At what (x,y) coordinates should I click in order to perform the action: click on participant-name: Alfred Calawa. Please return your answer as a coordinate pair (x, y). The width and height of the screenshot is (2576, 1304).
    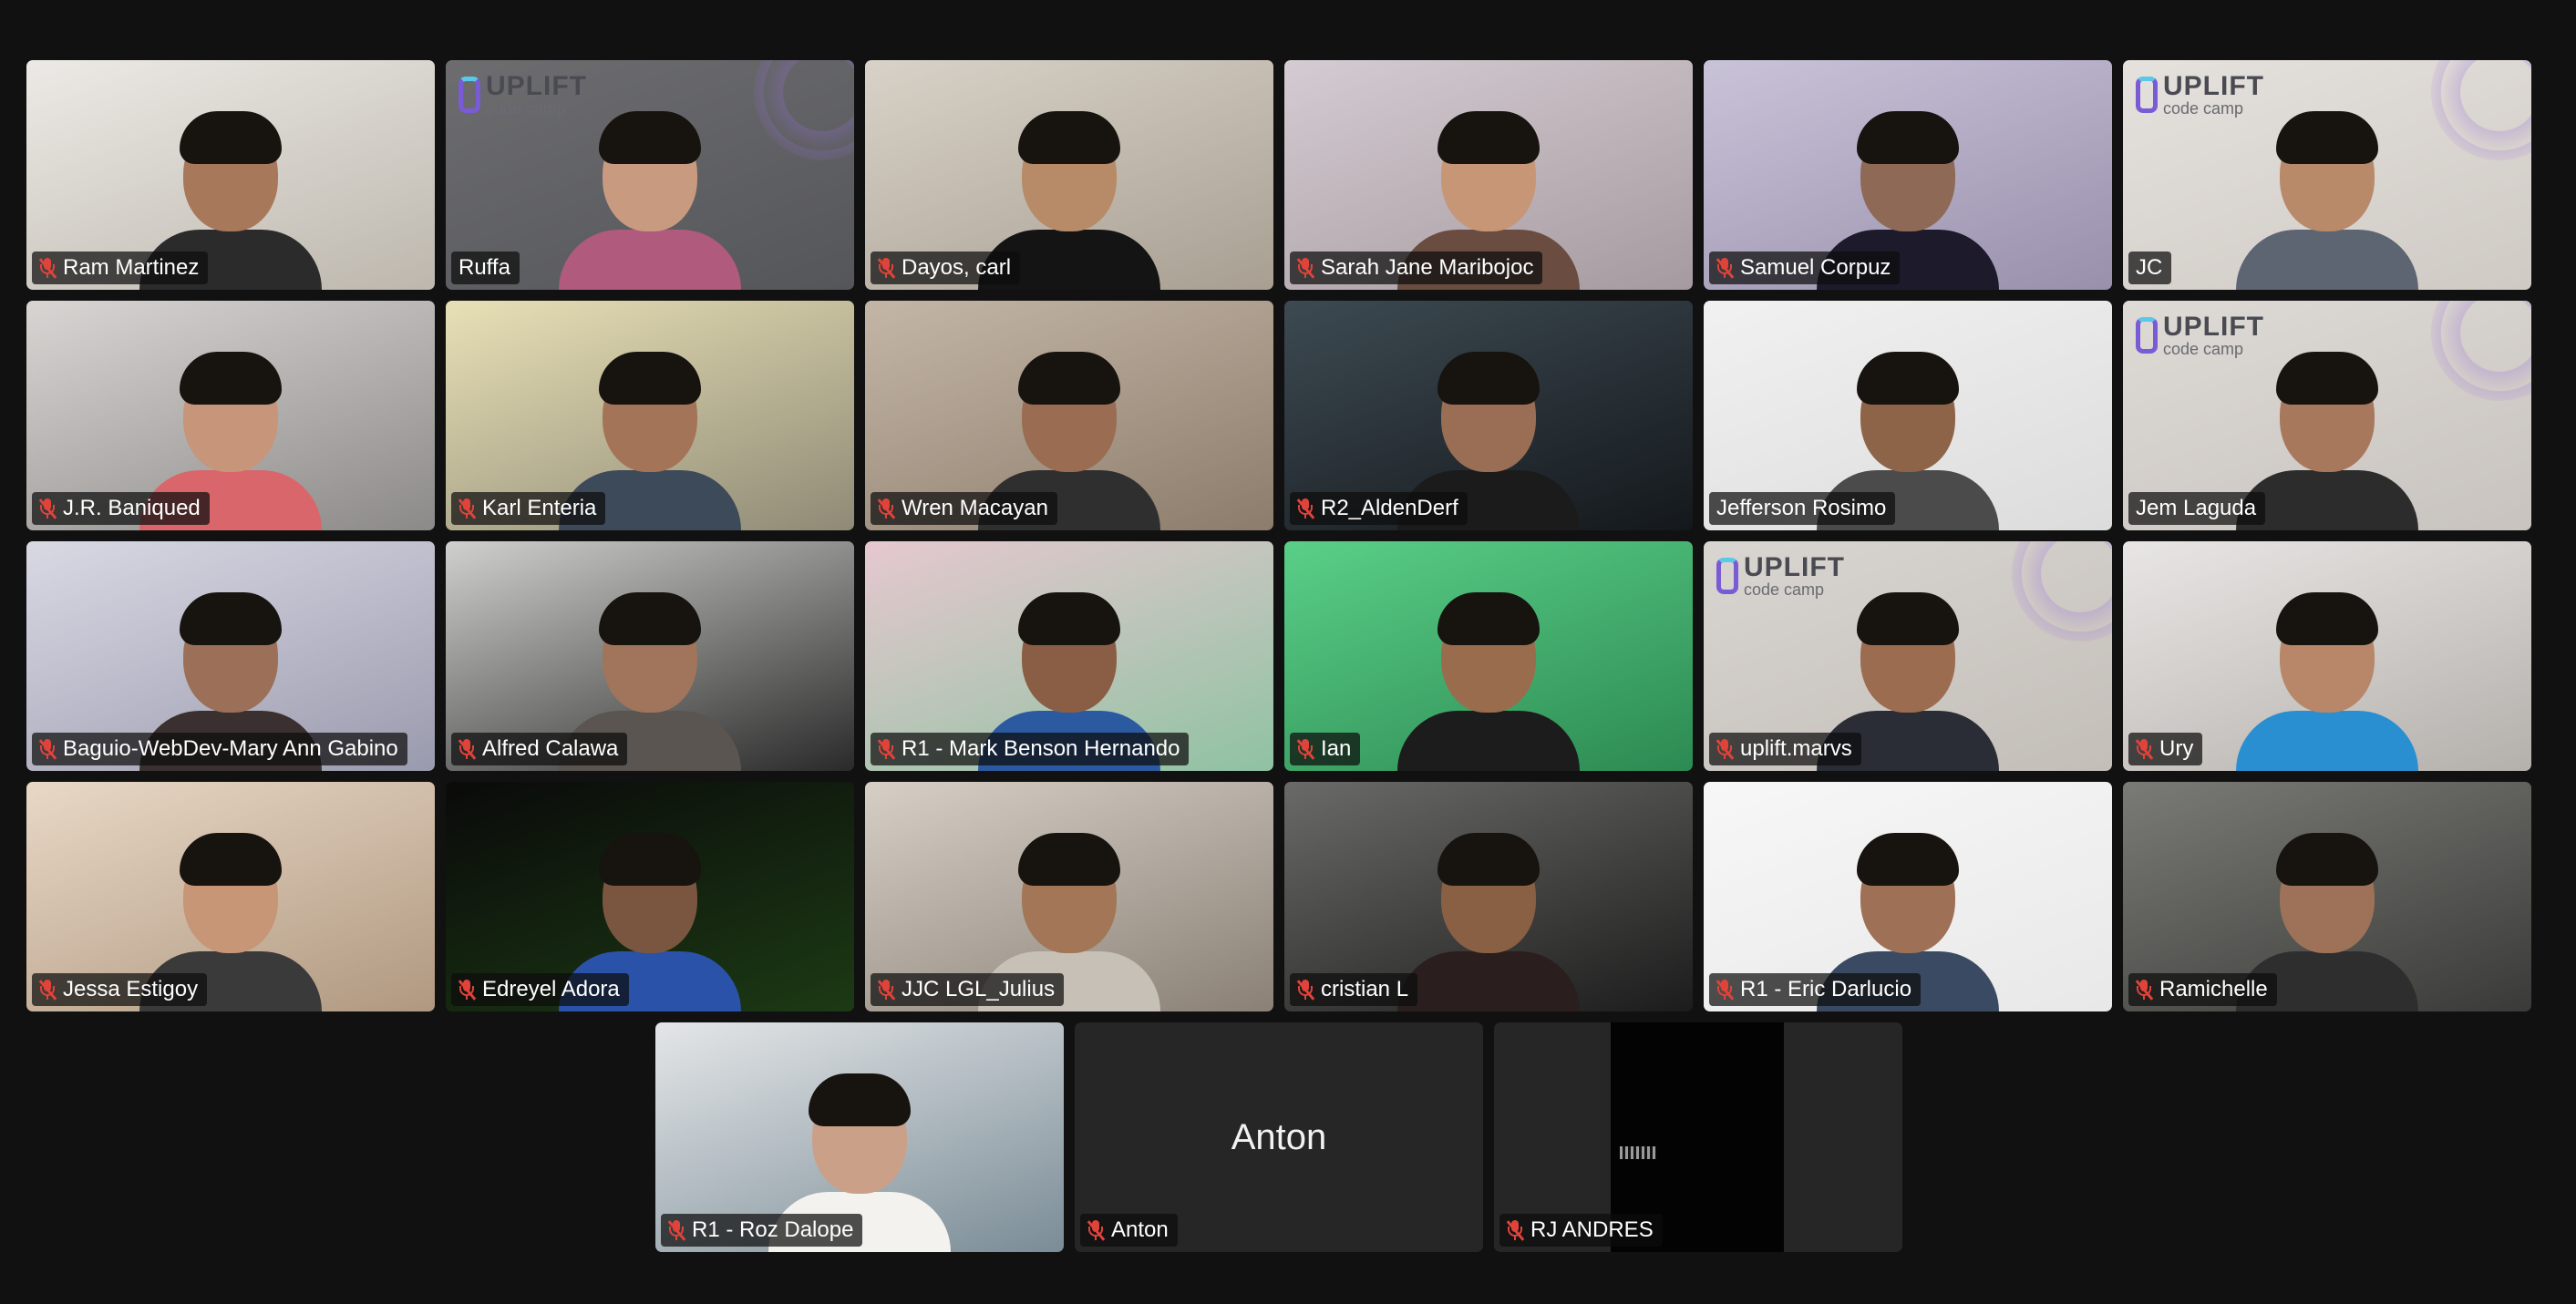
    Looking at the image, I should click on (550, 748).